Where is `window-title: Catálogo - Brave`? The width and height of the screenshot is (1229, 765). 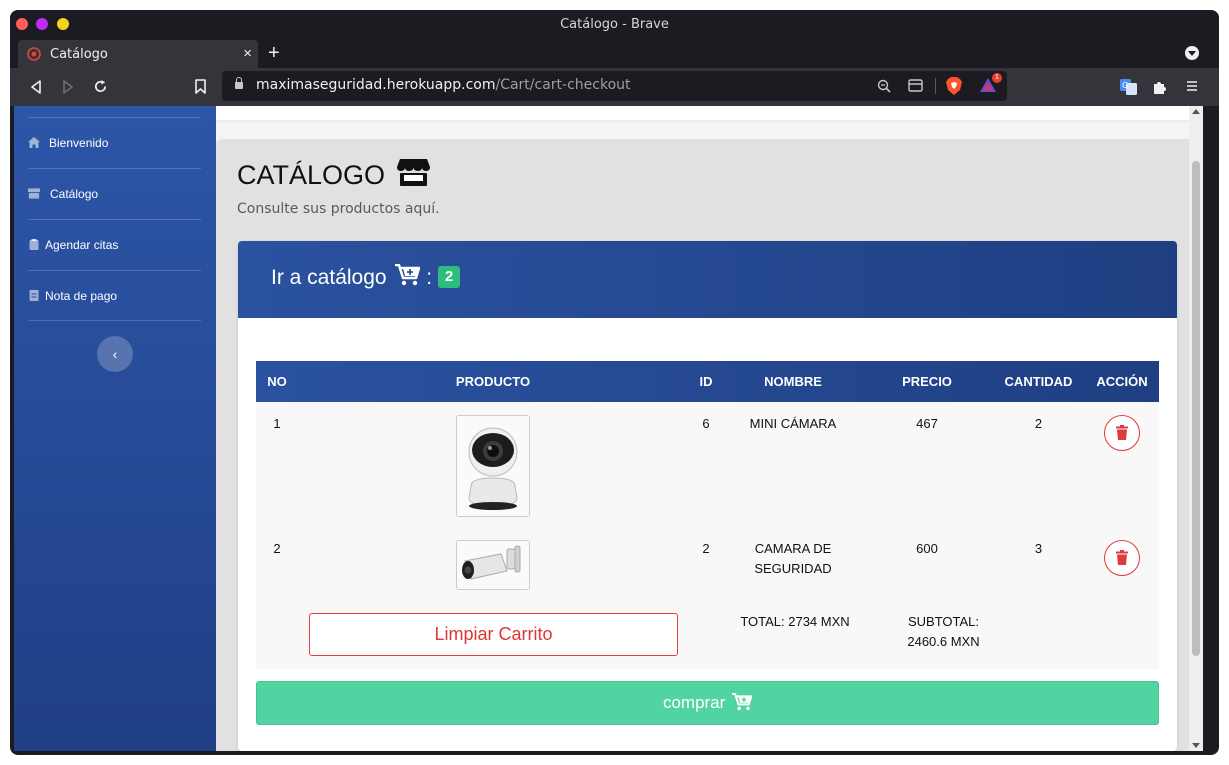 window-title: Catálogo - Brave is located at coordinates (614, 24).